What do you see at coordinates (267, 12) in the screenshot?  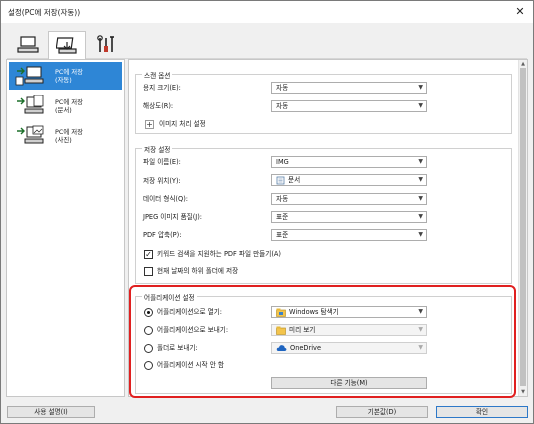 I see `title-bar: 설정(PC에 저장(자동)) ✕` at bounding box center [267, 12].